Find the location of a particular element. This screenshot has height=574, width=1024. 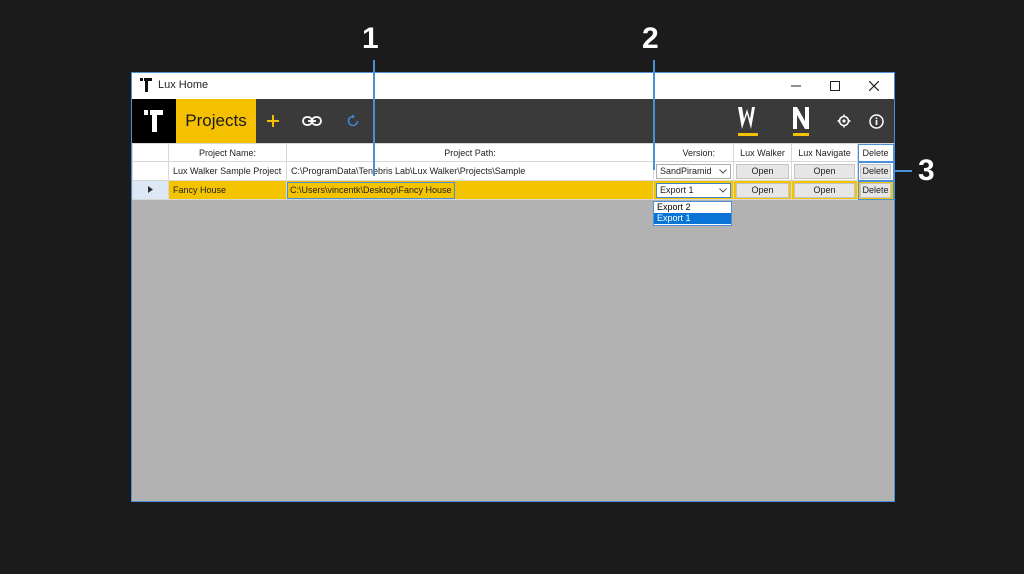

app-logo is located at coordinates (154, 121).